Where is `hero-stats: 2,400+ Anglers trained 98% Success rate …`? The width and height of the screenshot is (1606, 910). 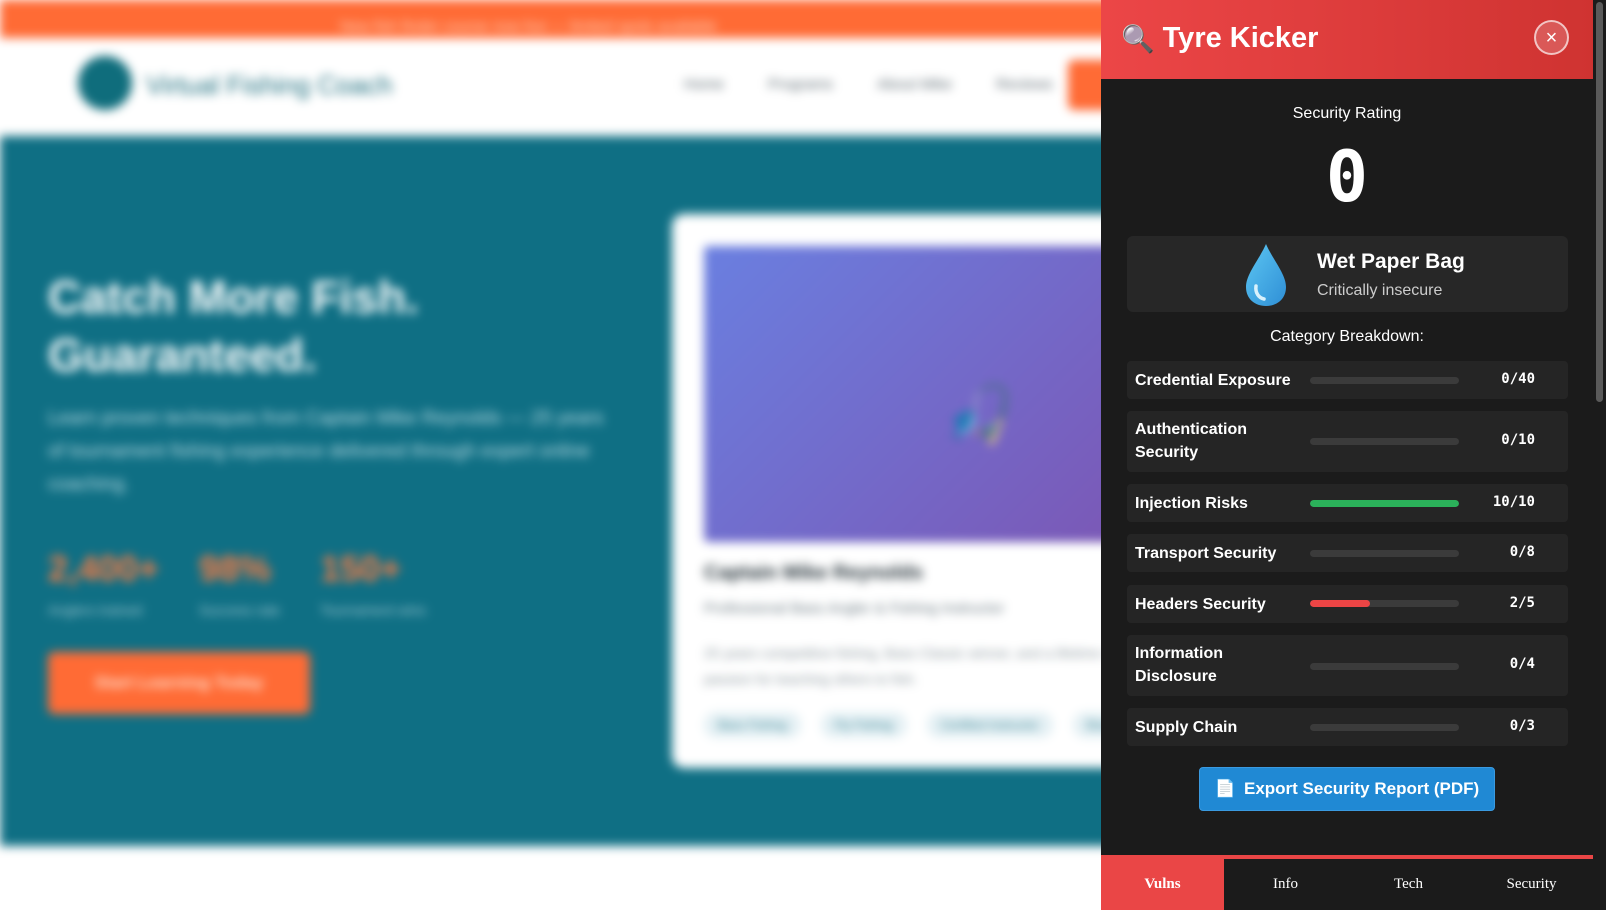 hero-stats: 2,400+ Anglers trained 98% Success rate … is located at coordinates (237, 583).